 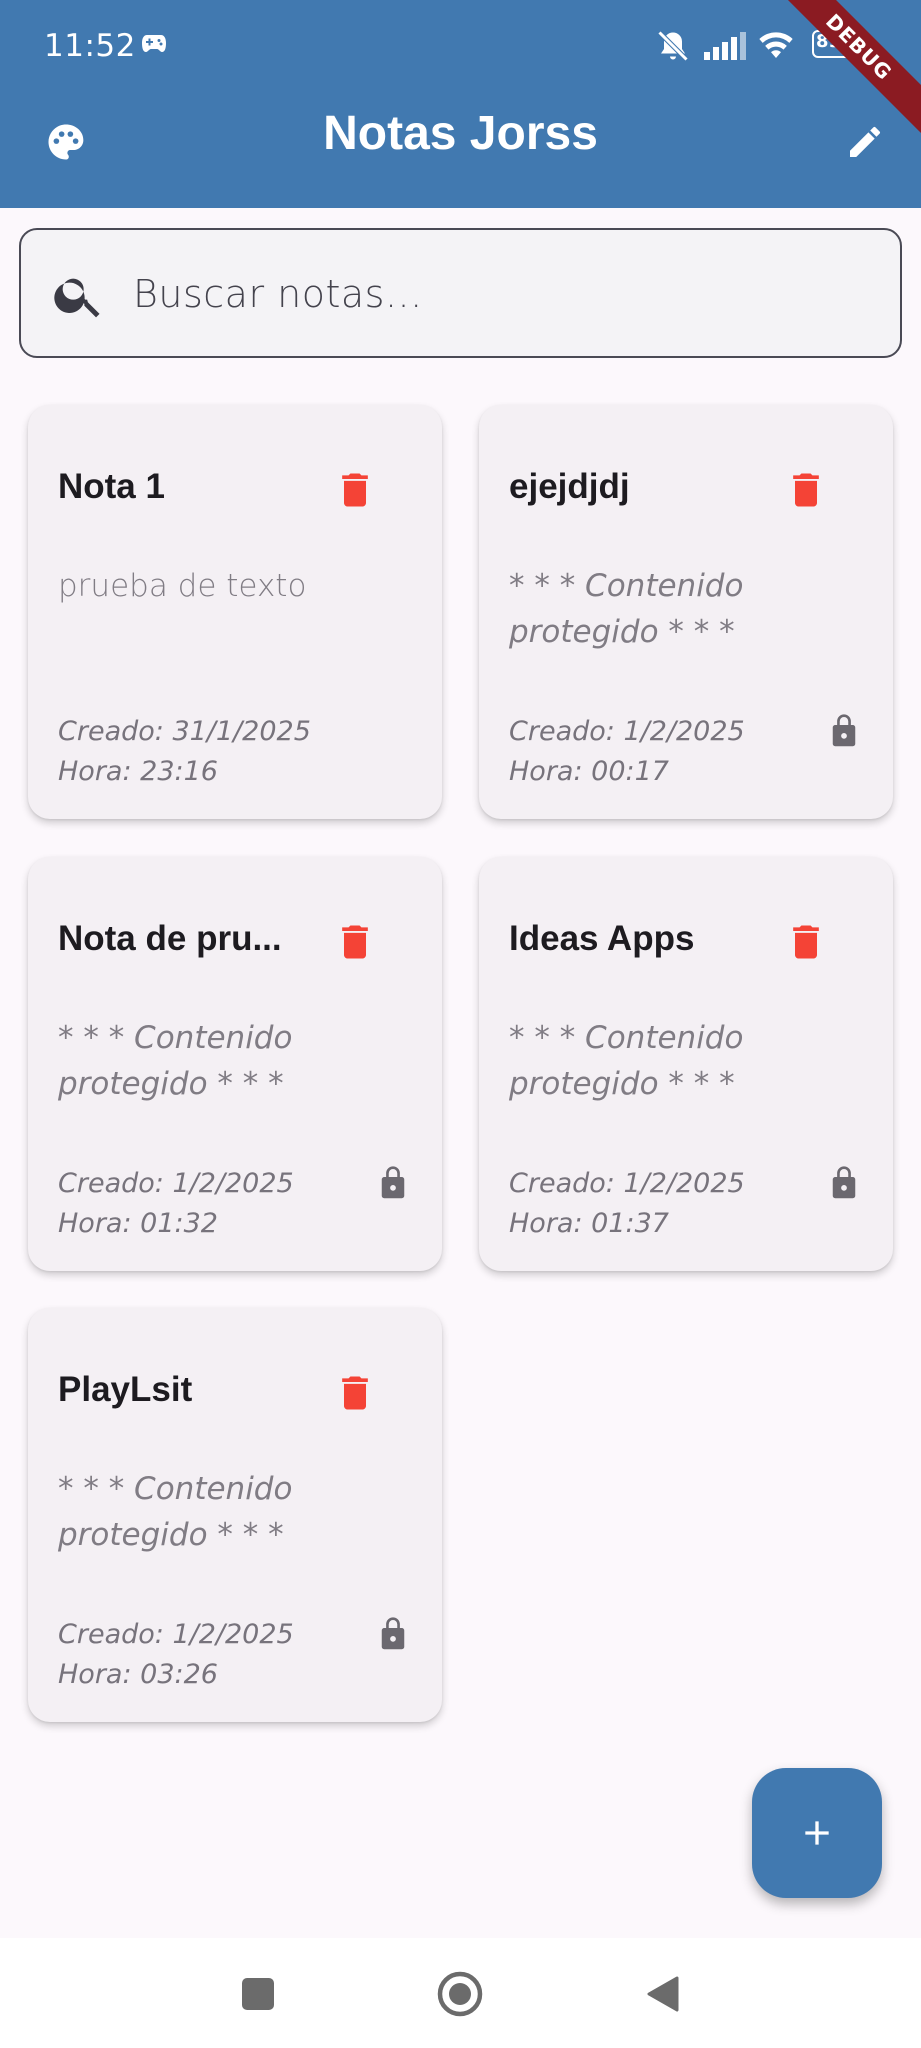 What do you see at coordinates (79, 295) in the screenshot?
I see `search-icon` at bounding box center [79, 295].